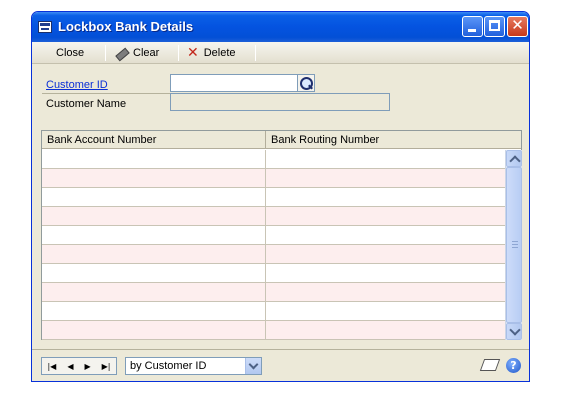 The image size is (568, 403). Describe the element at coordinates (514, 331) in the screenshot. I see `scroll-down-button` at that location.